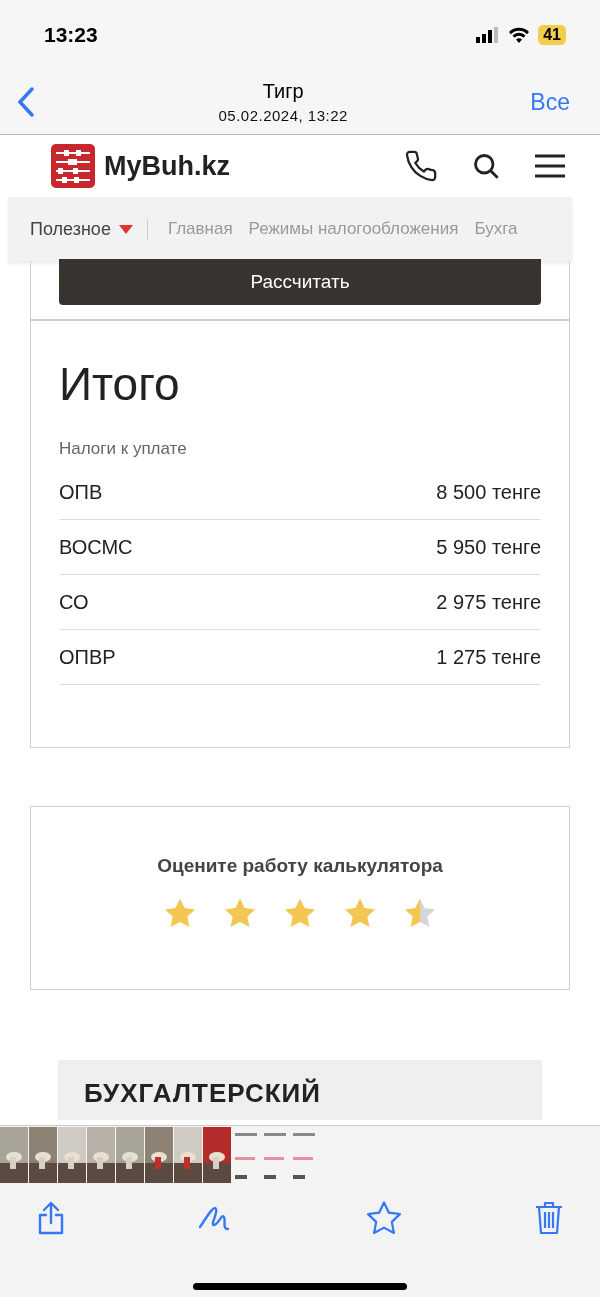 This screenshot has height=1297, width=600. What do you see at coordinates (552, 35) in the screenshot?
I see `battery-level: 41` at bounding box center [552, 35].